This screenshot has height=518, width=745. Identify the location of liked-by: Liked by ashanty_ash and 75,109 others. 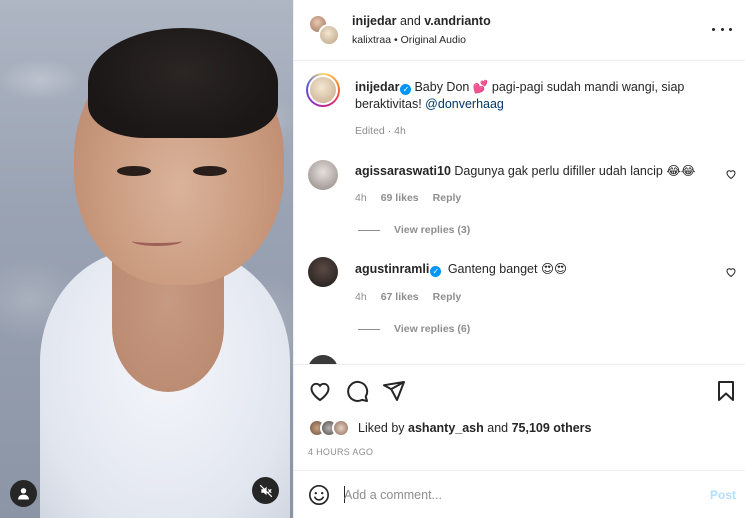
(450, 428).